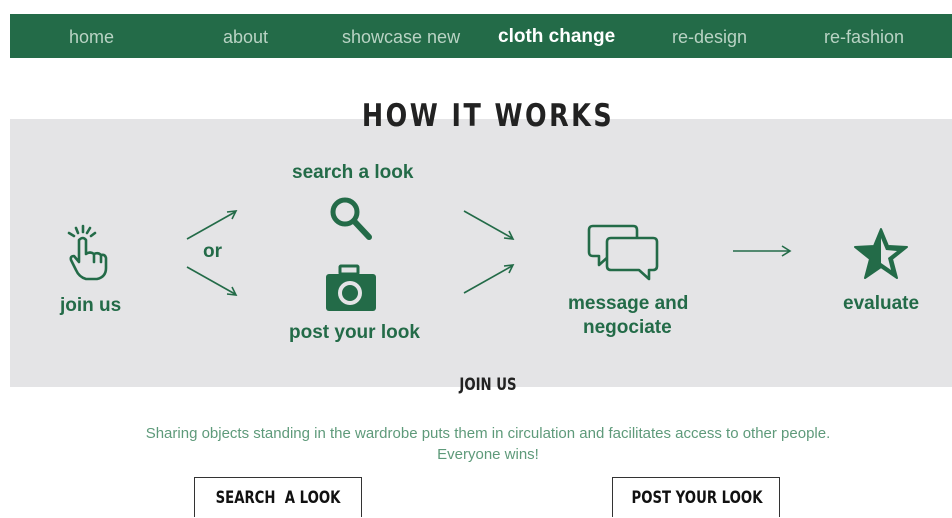 This screenshot has width=952, height=518. I want to click on camera-icon, so click(351, 287).